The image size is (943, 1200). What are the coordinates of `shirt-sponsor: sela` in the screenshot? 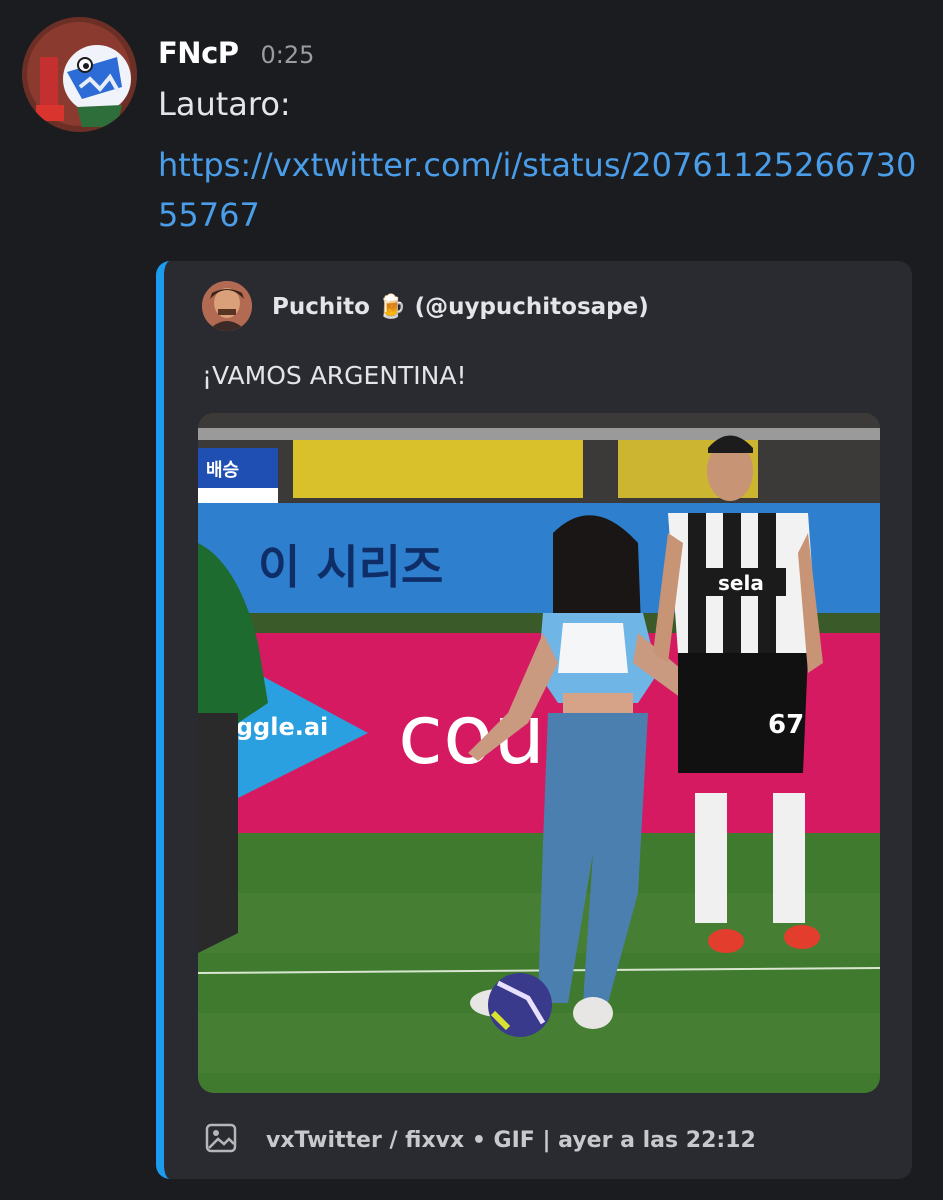 It's located at (741, 583).